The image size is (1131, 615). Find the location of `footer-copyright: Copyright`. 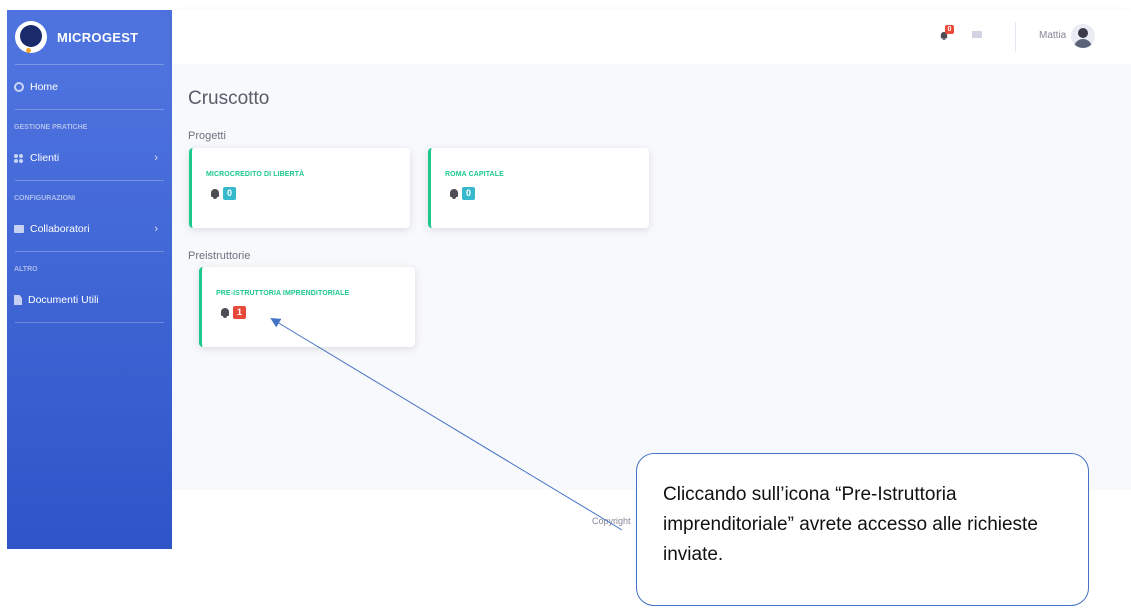

footer-copyright: Copyright is located at coordinates (611, 521).